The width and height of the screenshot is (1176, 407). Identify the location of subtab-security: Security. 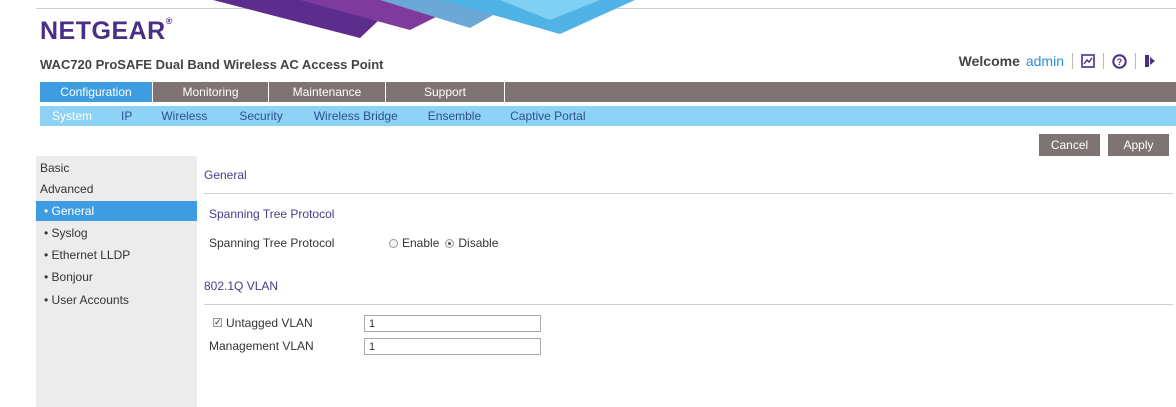
(260, 116).